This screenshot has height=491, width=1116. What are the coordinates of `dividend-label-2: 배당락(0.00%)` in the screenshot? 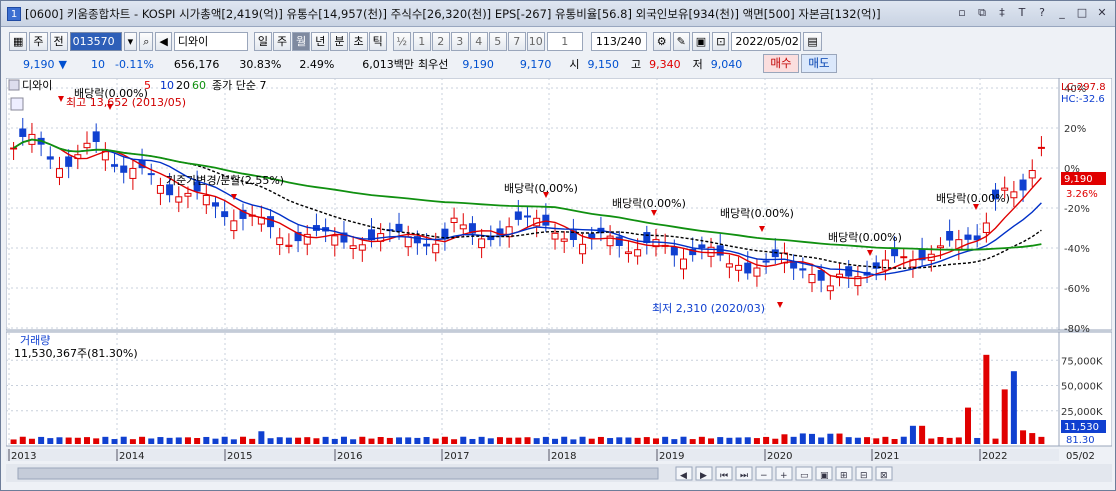 It's located at (541, 188).